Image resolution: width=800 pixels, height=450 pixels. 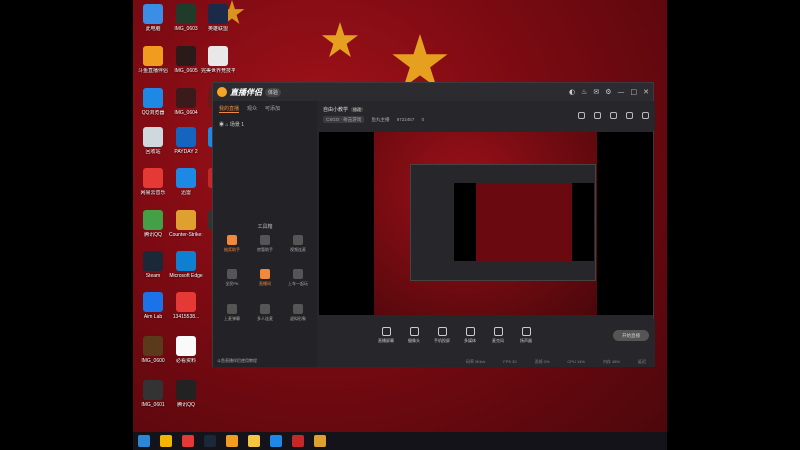 I want to click on desktop-icon: 网易云音乐, so click(x=153, y=182).